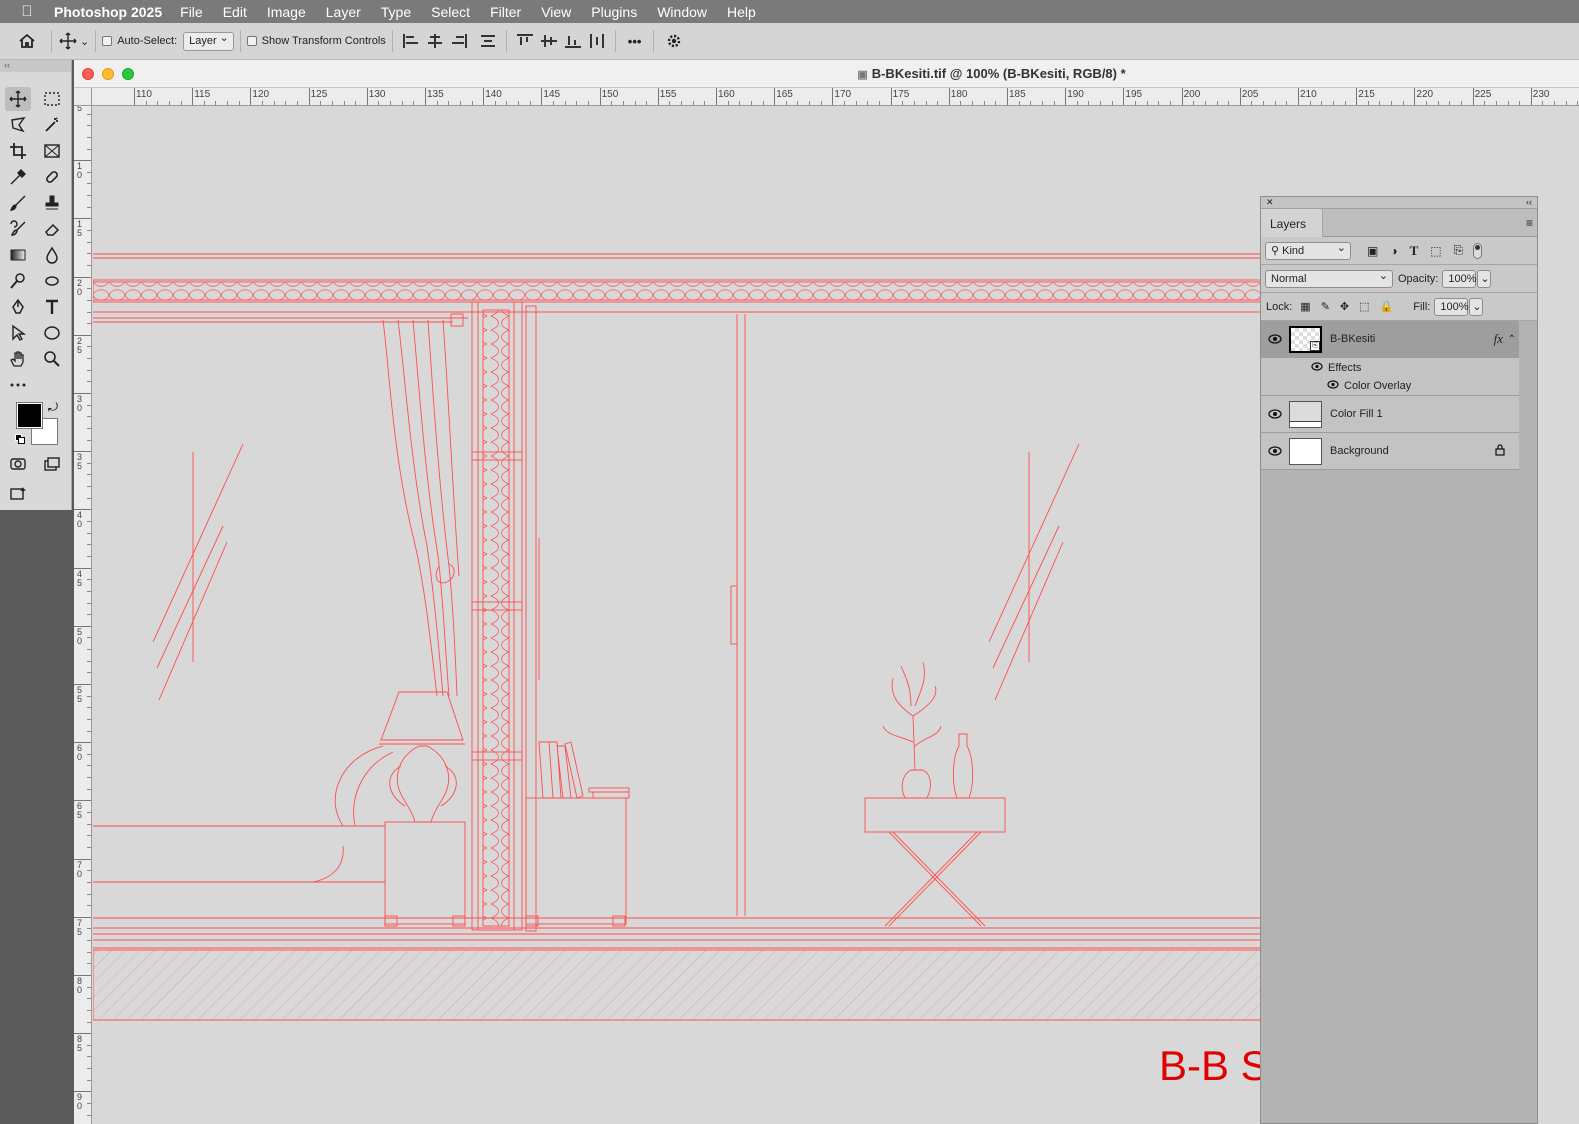 The image size is (1579, 1124). Describe the element at coordinates (1393, 251) in the screenshot. I see `filter-adjustment-icon: ◑` at that location.